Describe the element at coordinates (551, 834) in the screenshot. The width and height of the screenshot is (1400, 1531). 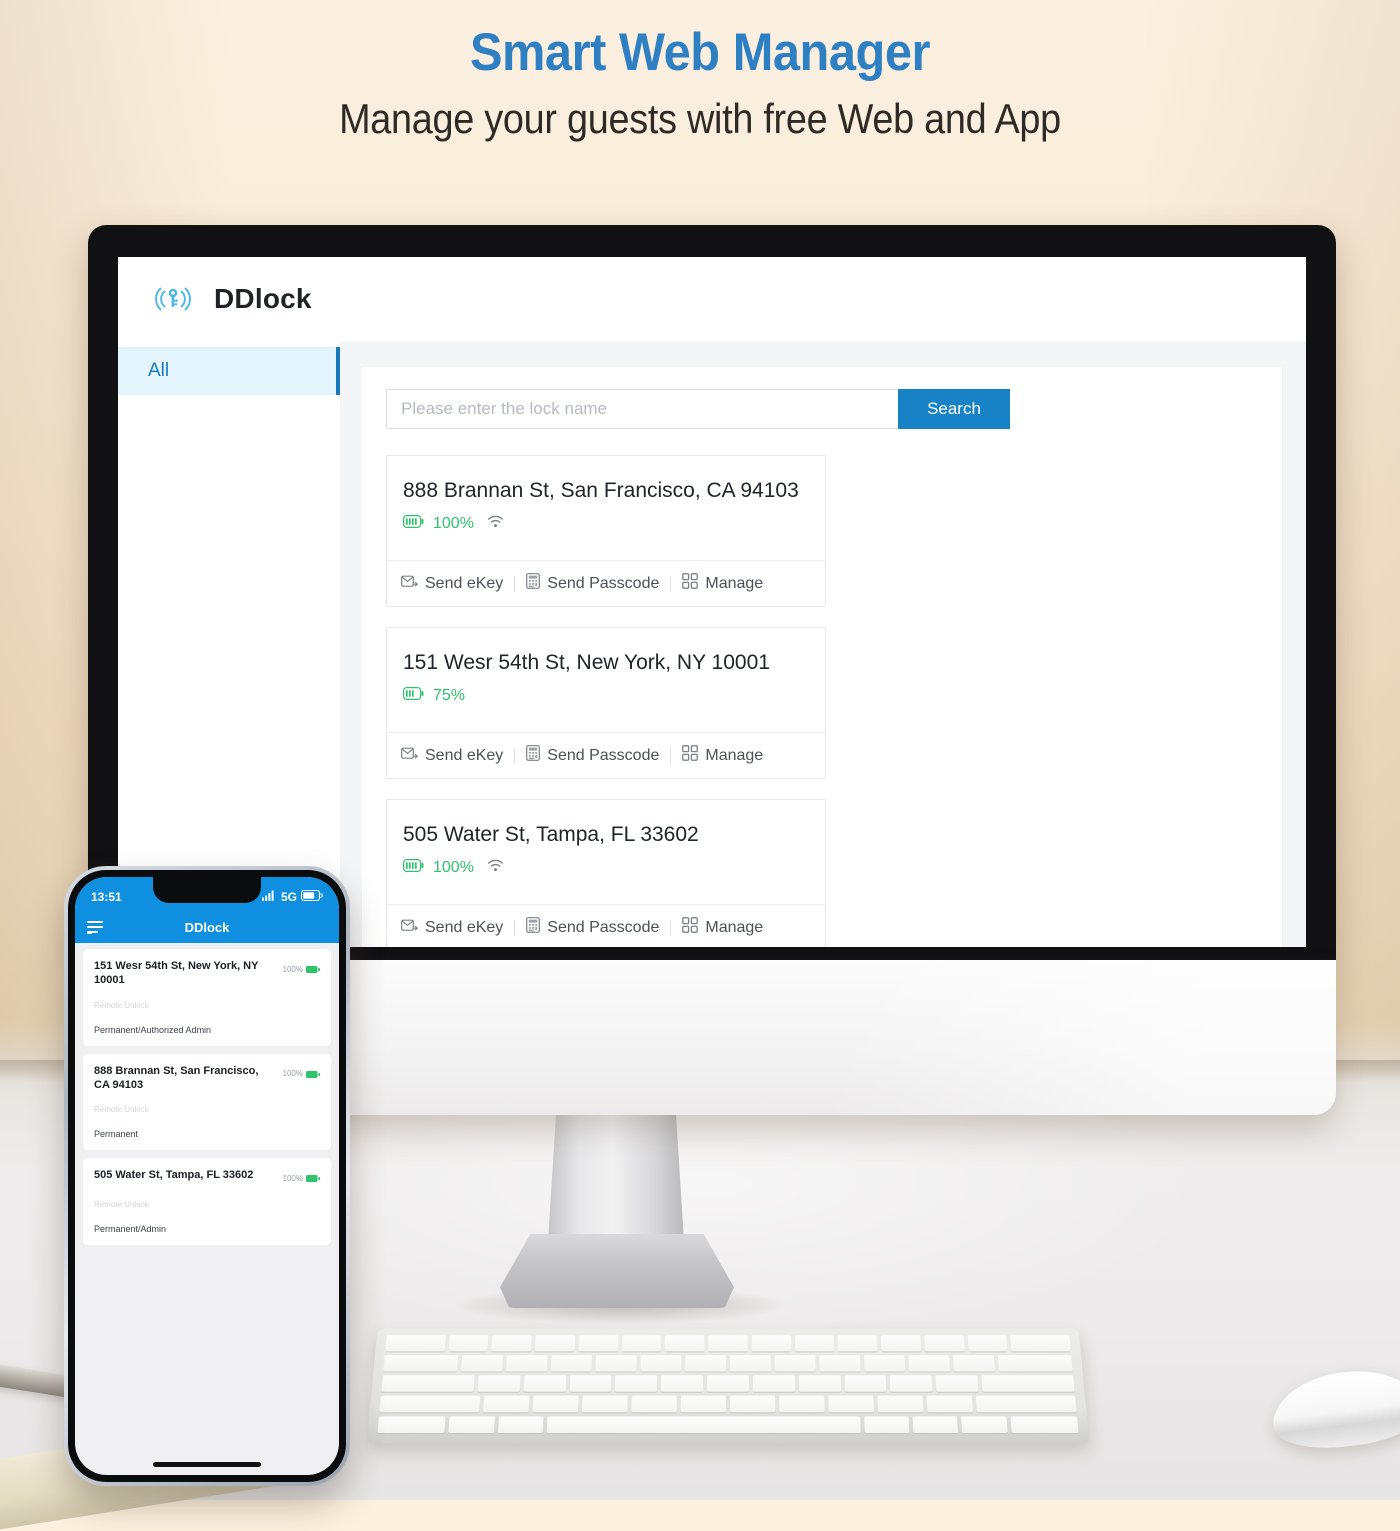
I see `lock-name: 505 Water St, Tampa, FL 33602` at that location.